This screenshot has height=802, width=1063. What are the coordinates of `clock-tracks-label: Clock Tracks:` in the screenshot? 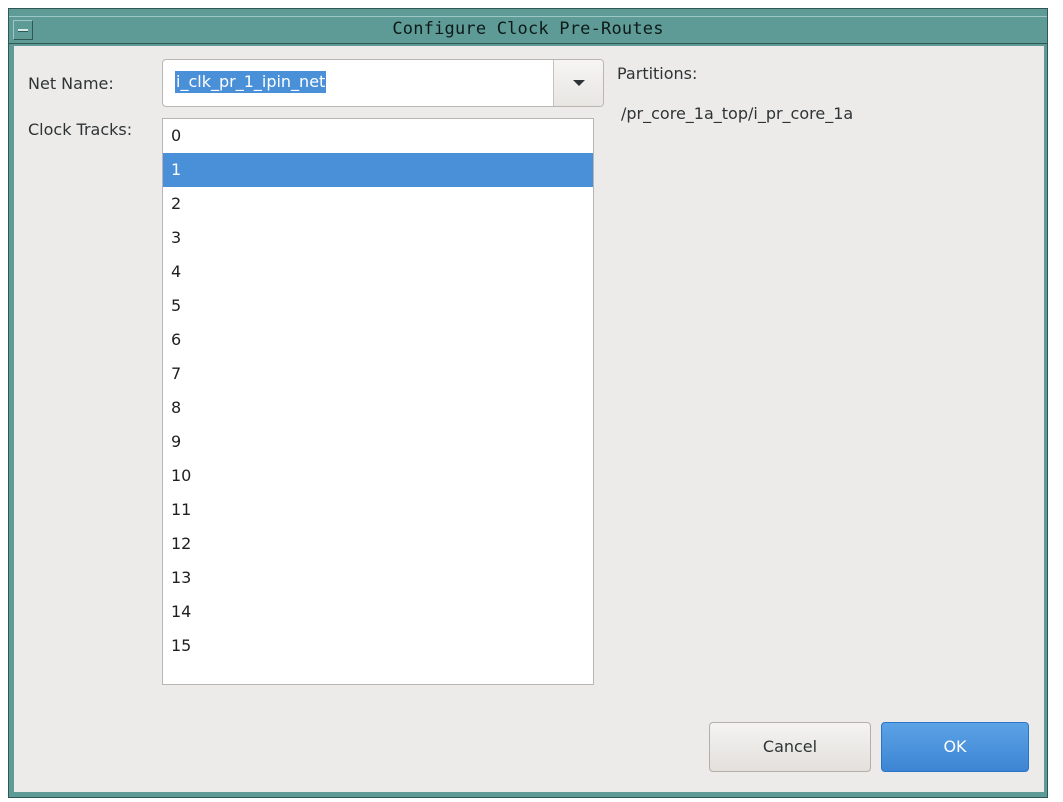 It's located at (80, 129).